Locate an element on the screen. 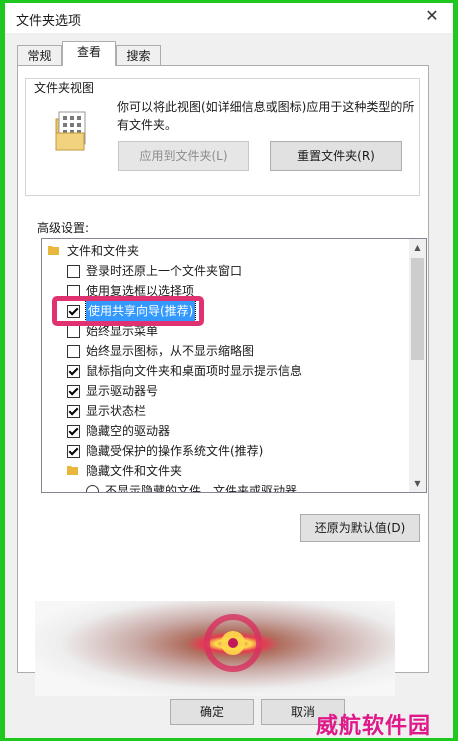  setting-item: 隐藏受保护的操作系统文件(推荐) is located at coordinates (226, 451).